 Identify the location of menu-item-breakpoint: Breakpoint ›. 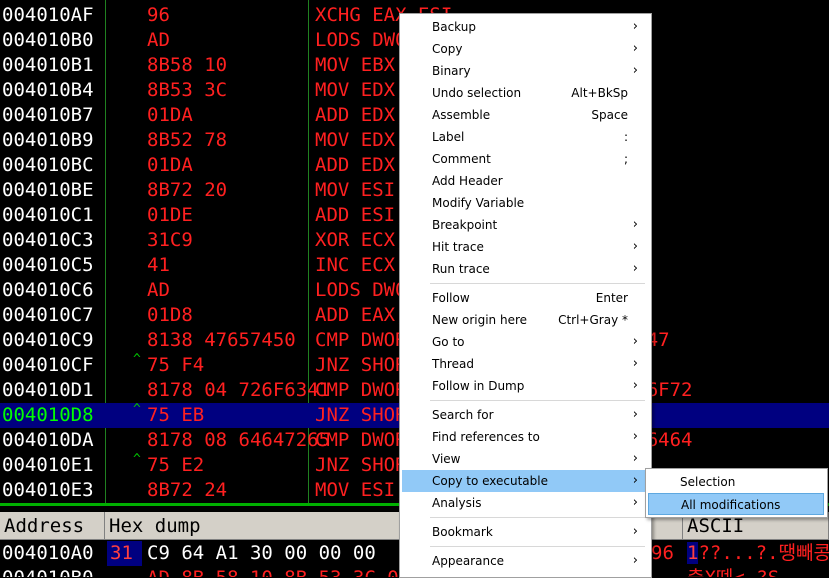
(525, 225).